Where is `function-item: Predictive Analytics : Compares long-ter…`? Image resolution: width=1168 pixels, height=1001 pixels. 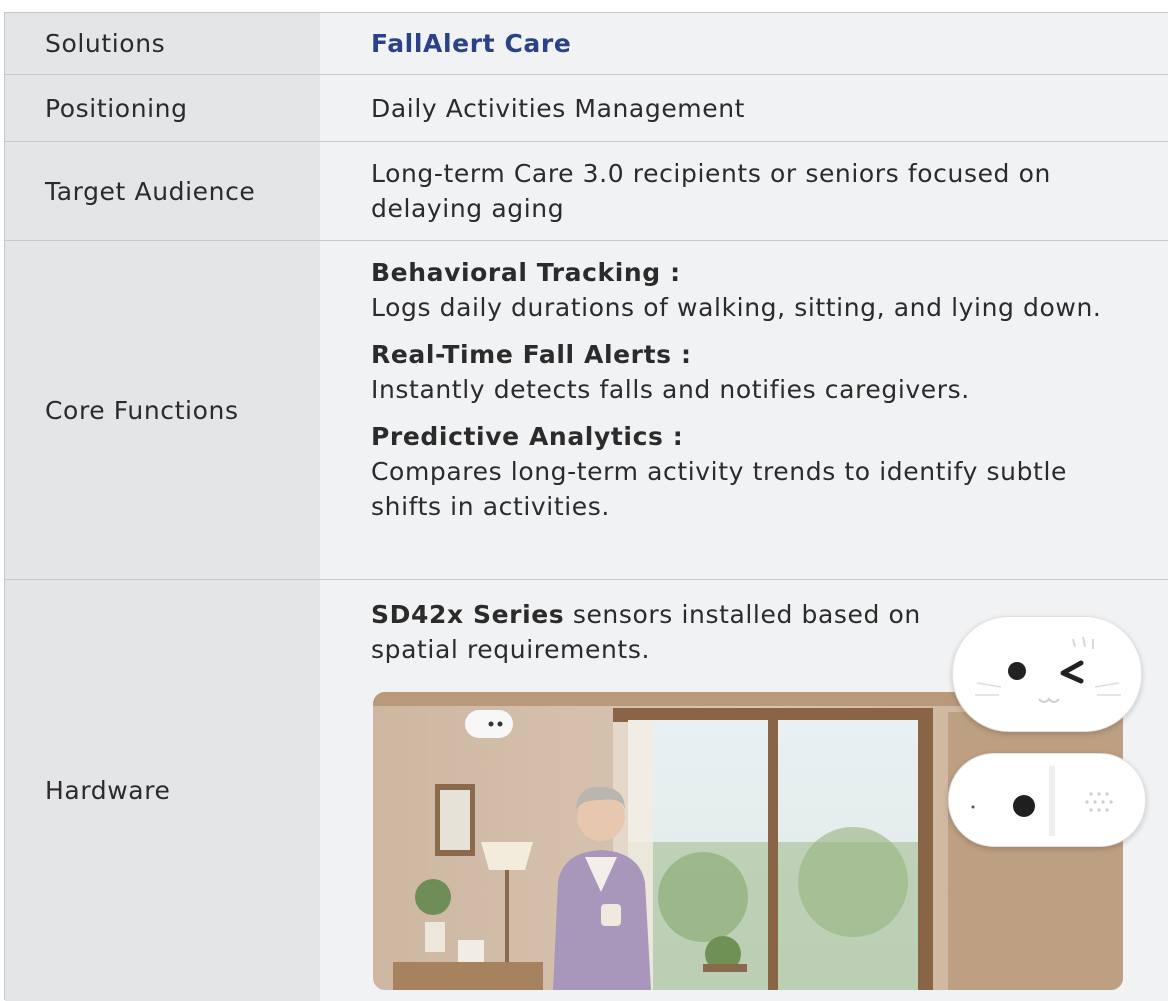
function-item: Predictive Analytics : Compares long-ter… is located at coordinates (749, 471).